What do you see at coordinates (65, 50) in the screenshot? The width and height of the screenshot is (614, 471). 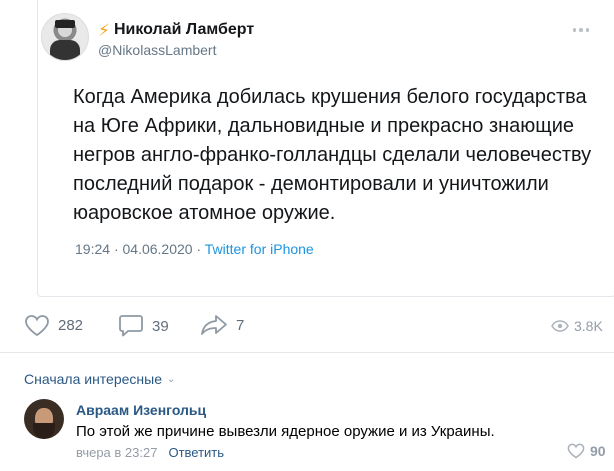 I see `avatar-coat` at bounding box center [65, 50].